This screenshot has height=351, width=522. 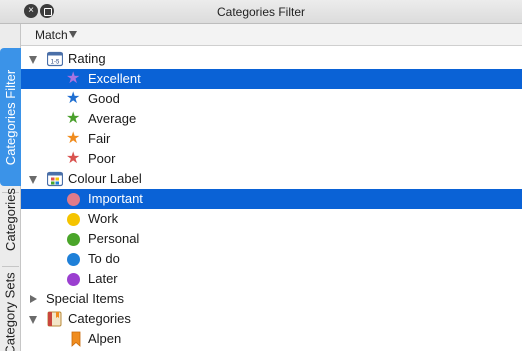 I want to click on tab-label: Category Sets, so click(x=10, y=311).